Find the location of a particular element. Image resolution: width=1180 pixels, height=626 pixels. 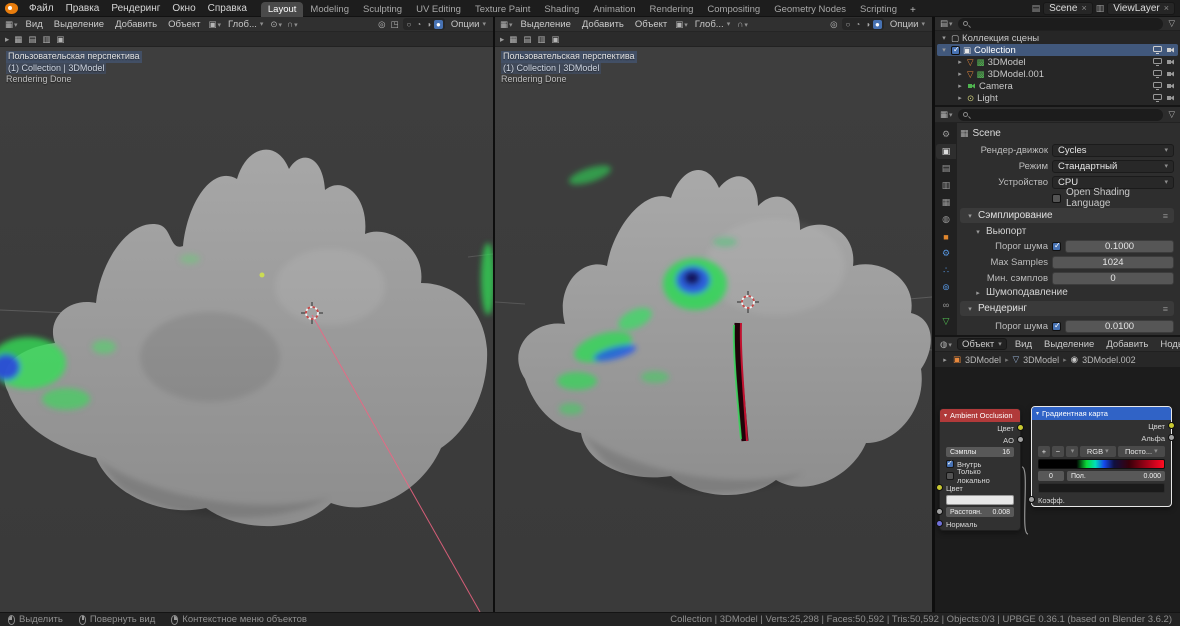

menu-help: Справка is located at coordinates (227, 8).